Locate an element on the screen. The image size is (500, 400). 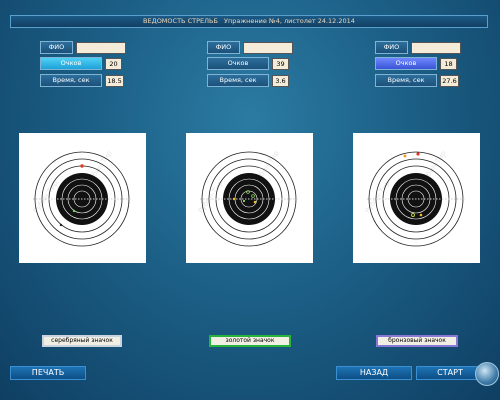
fio-label-2: ФИО is located at coordinates (223, 47).